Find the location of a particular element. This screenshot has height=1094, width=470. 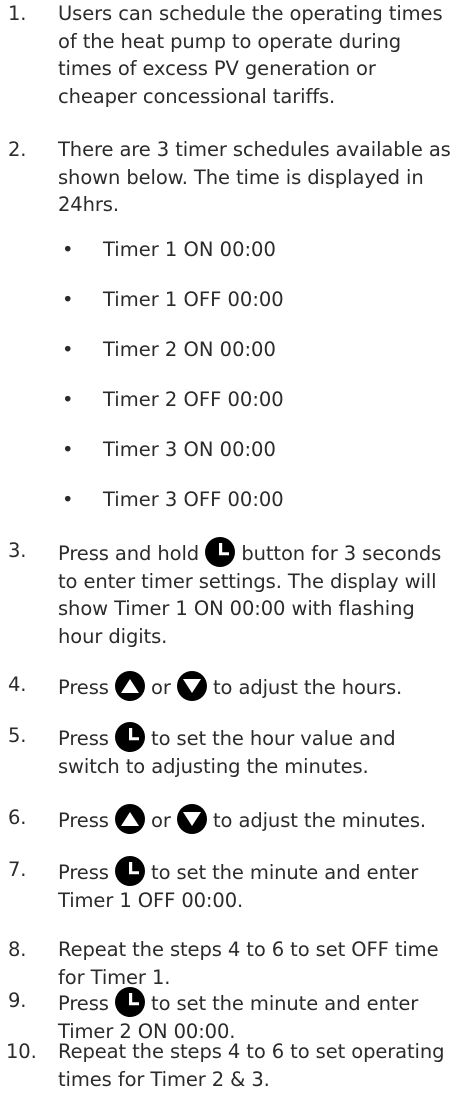

step-number: 2. is located at coordinates (17, 149).